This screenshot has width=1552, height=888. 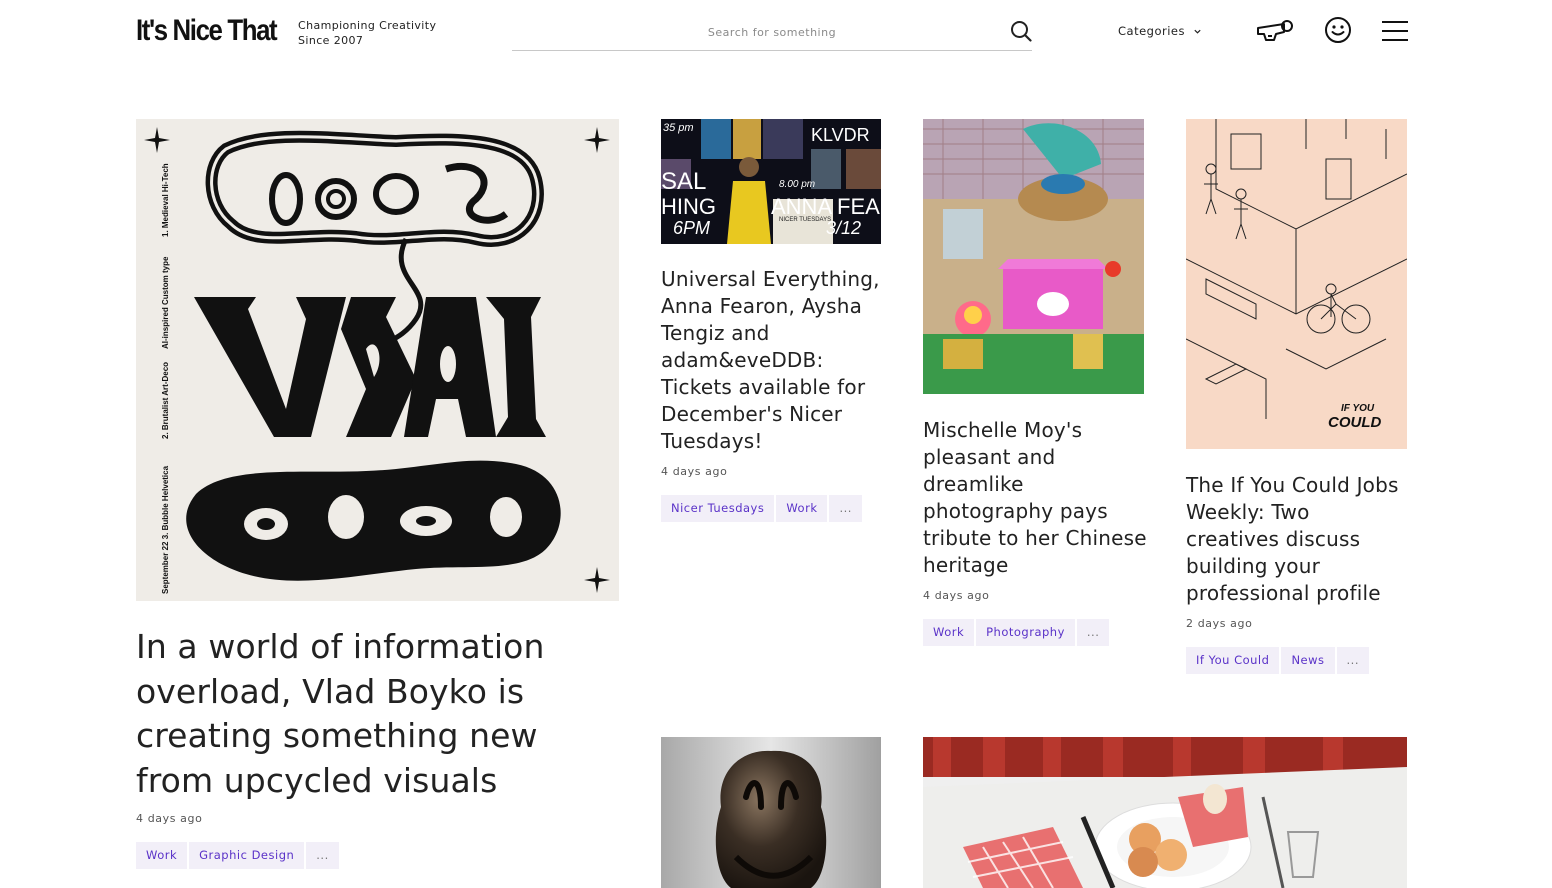 I want to click on screen-text-7: ANNA FEA, so click(x=825, y=206).